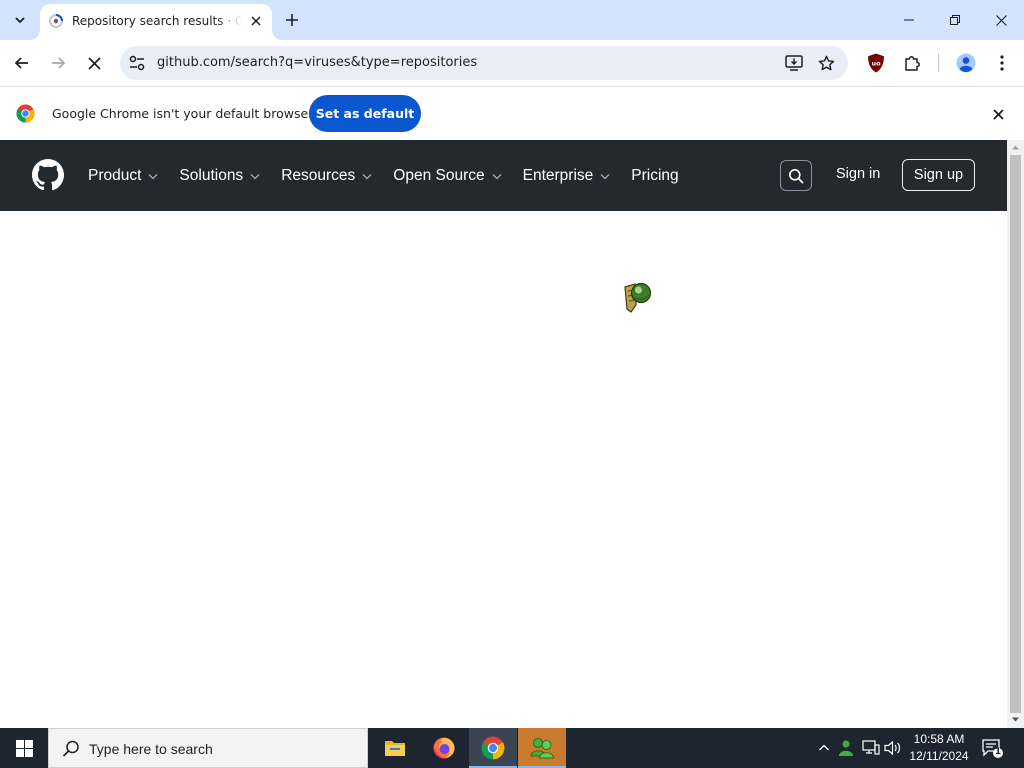 The height and width of the screenshot is (768, 1024). I want to click on tray-volume, so click(893, 748).